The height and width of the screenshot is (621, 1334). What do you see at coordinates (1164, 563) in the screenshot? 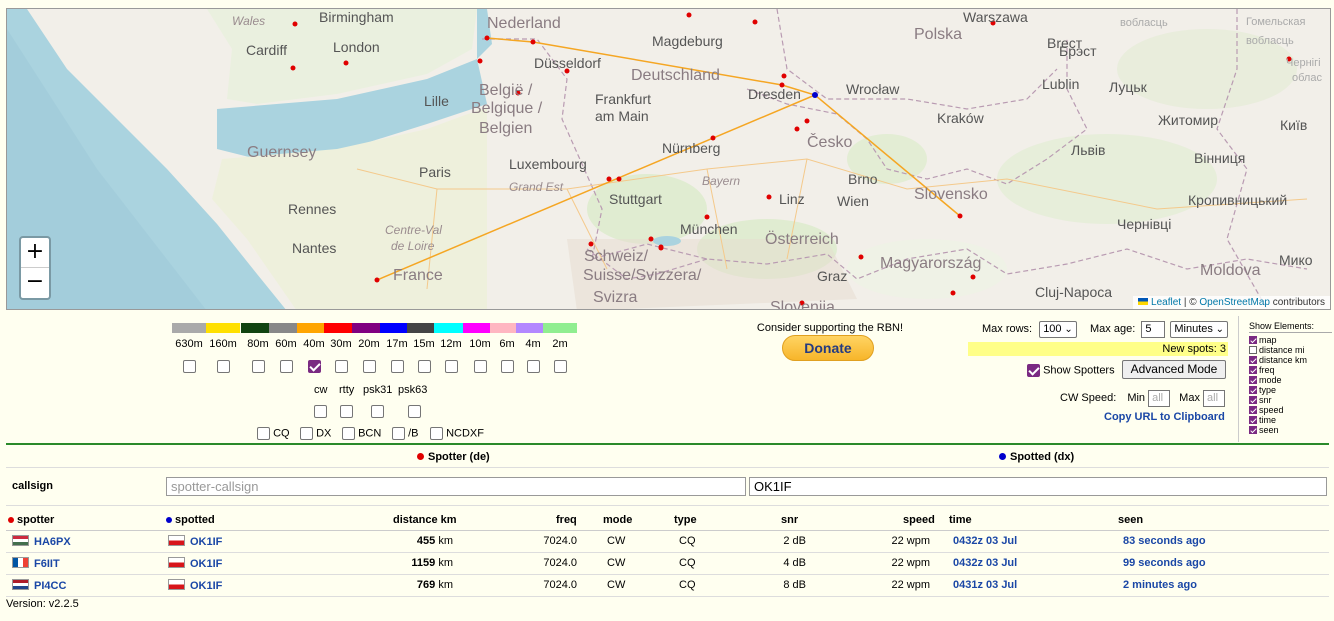
I see `seen-cell: 99 seconds ago` at bounding box center [1164, 563].